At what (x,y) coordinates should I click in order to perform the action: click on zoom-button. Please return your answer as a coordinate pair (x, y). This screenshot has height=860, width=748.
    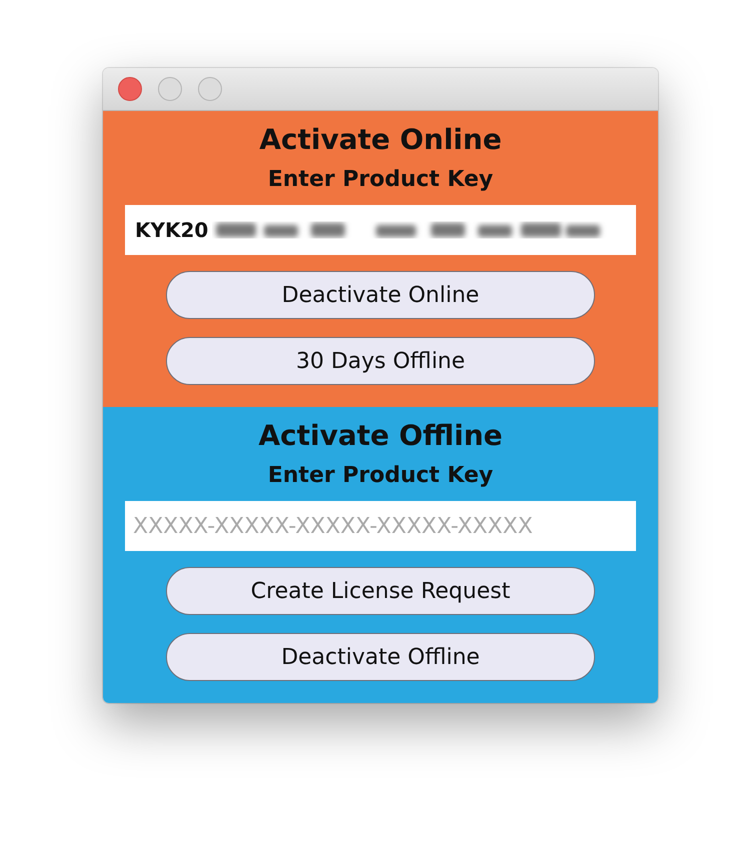
    Looking at the image, I should click on (210, 89).